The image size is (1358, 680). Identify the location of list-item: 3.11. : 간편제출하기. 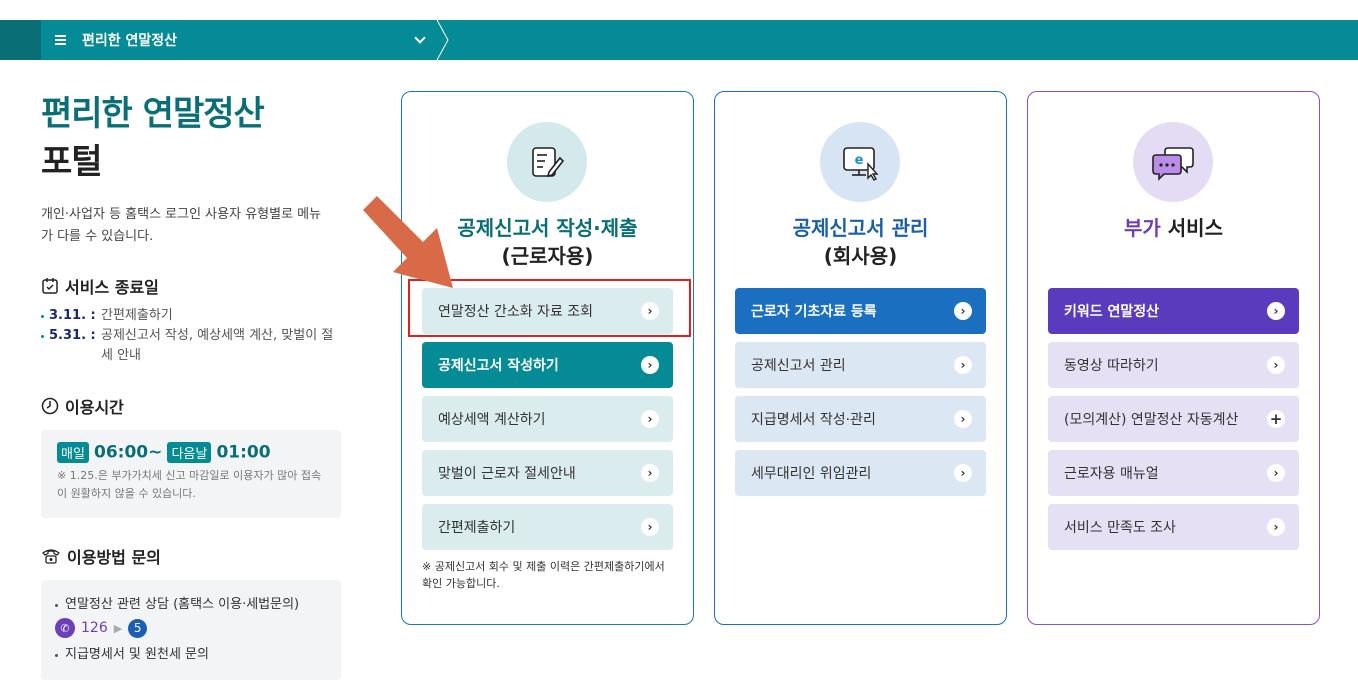
(191, 316).